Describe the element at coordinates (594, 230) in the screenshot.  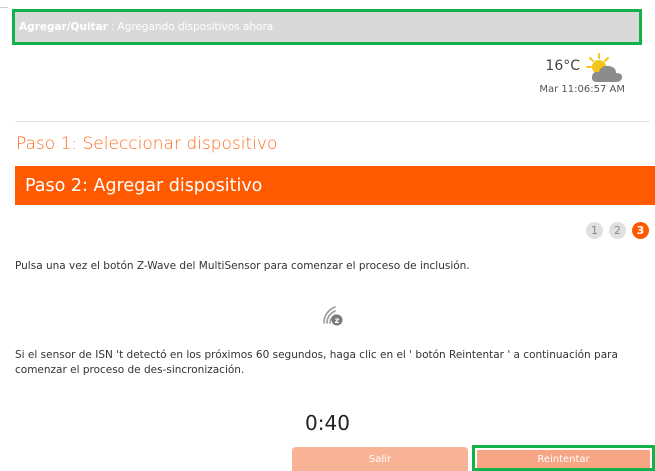
I see `step-dot-1: 1` at that location.